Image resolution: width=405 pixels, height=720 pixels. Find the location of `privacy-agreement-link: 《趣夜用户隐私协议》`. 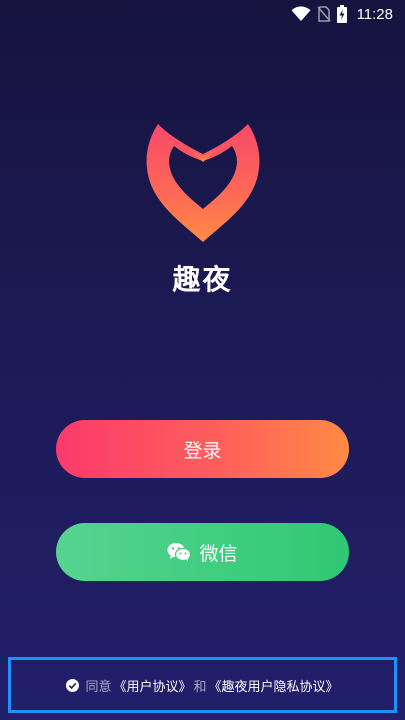

privacy-agreement-link: 《趣夜用户隐私协议》 is located at coordinates (274, 685).